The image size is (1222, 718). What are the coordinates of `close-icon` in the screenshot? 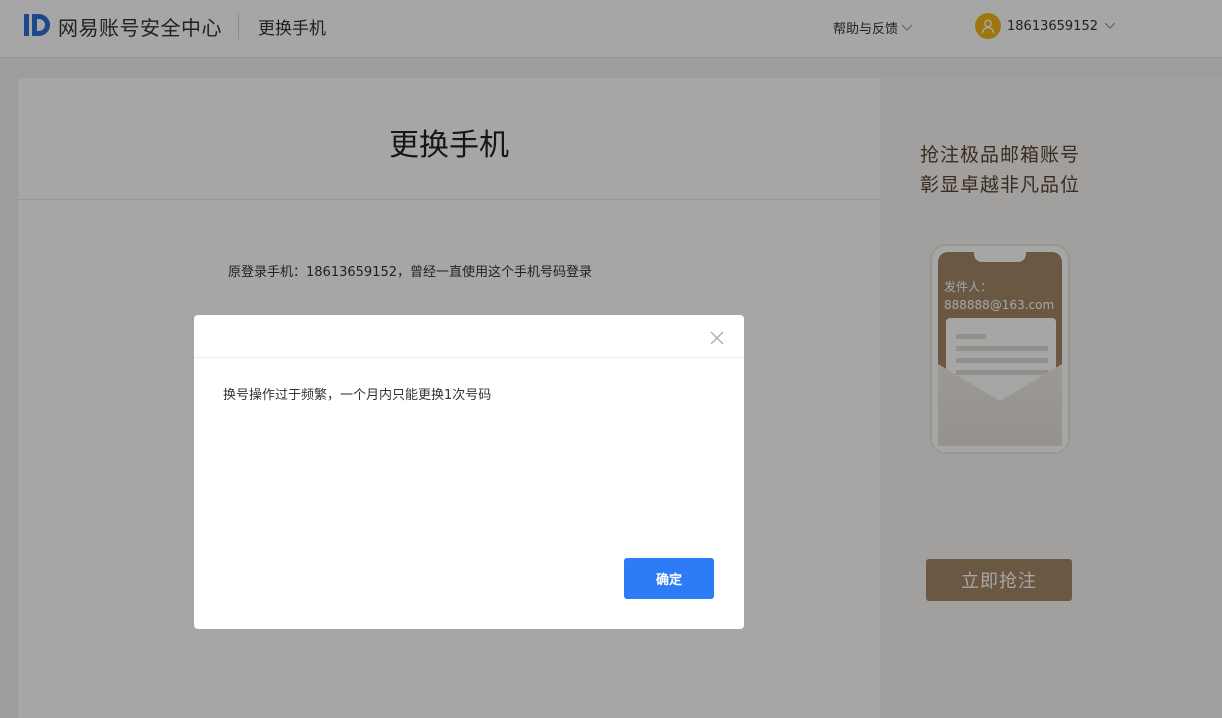 It's located at (717, 338).